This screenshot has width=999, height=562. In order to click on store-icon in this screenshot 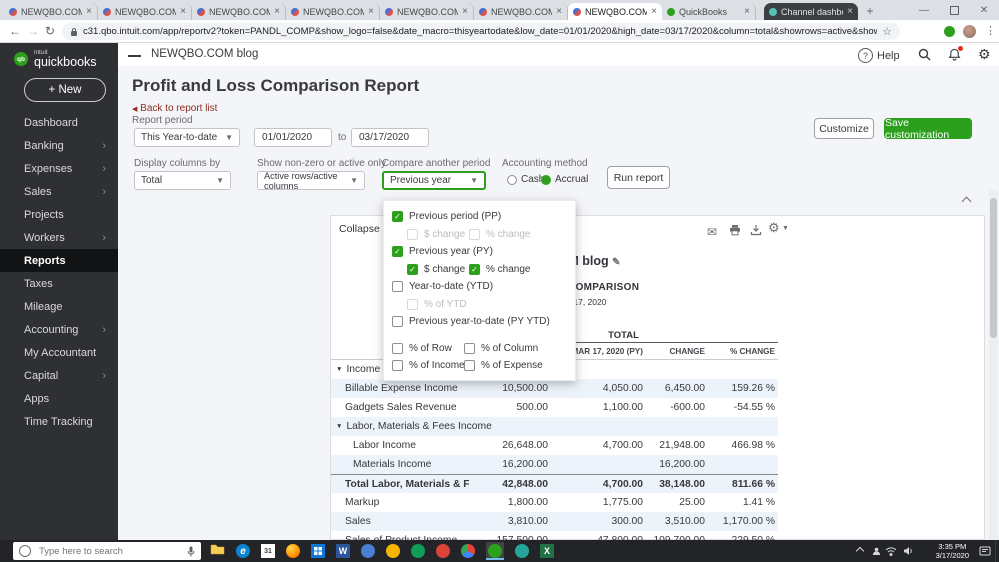, I will do `click(318, 551)`.